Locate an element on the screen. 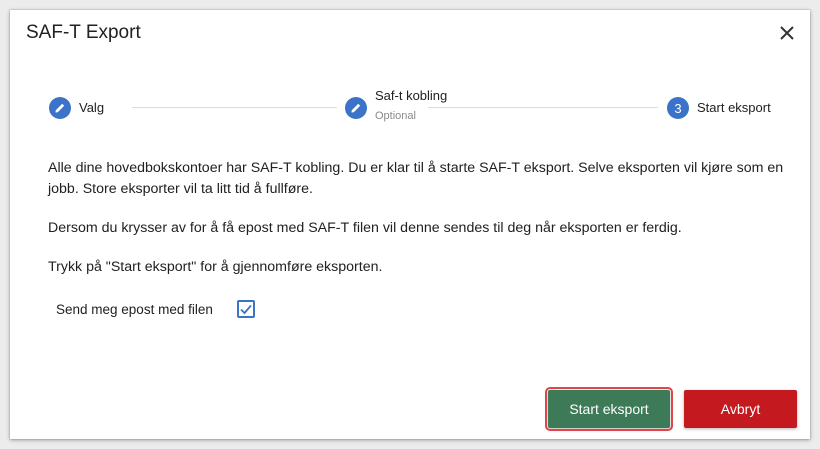 The width and height of the screenshot is (820, 449). checkmark-icon is located at coordinates (246, 309).